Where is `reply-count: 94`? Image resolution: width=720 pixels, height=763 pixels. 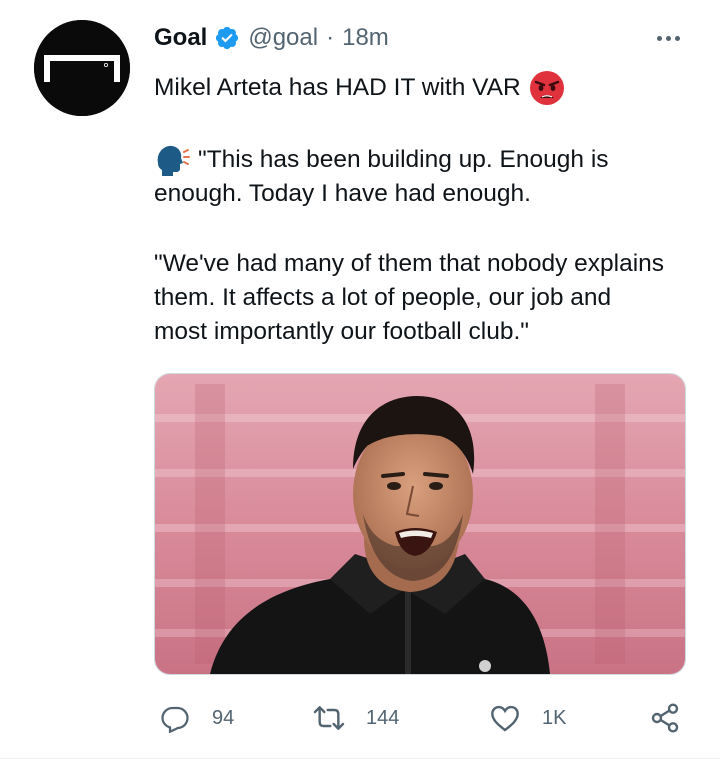
reply-count: 94 is located at coordinates (223, 717).